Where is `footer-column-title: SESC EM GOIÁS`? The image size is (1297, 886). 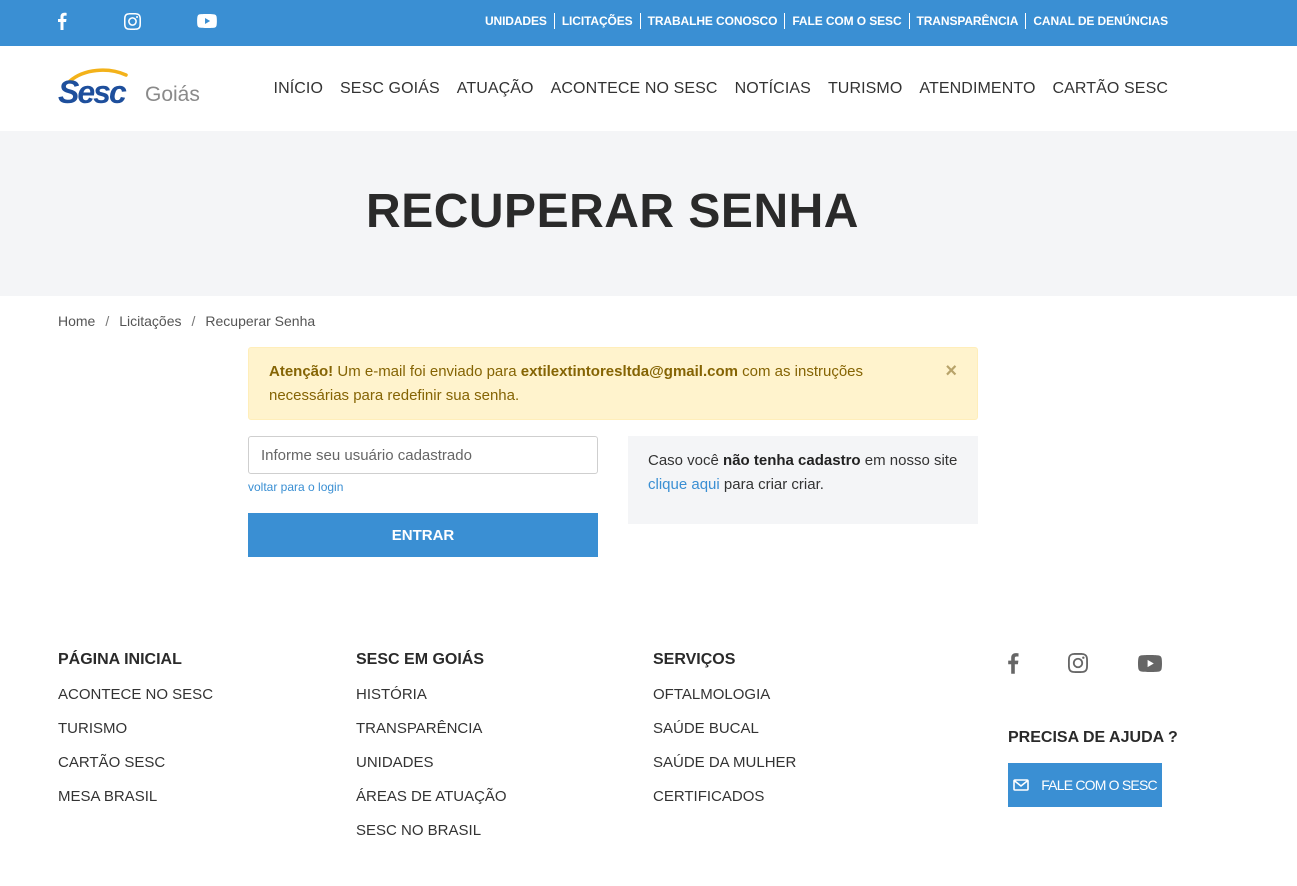
footer-column-title: SESC EM GOIÁS is located at coordinates (420, 659).